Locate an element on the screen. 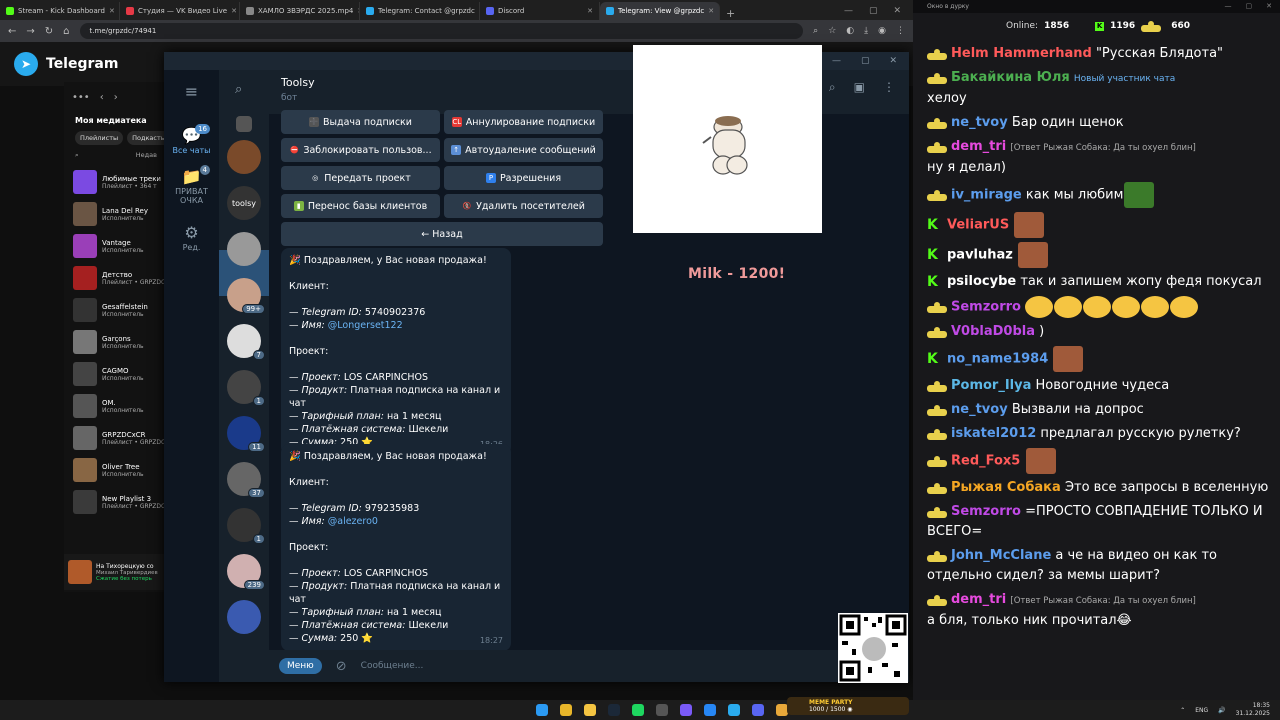  home-icon: ⌂ is located at coordinates (66, 31).